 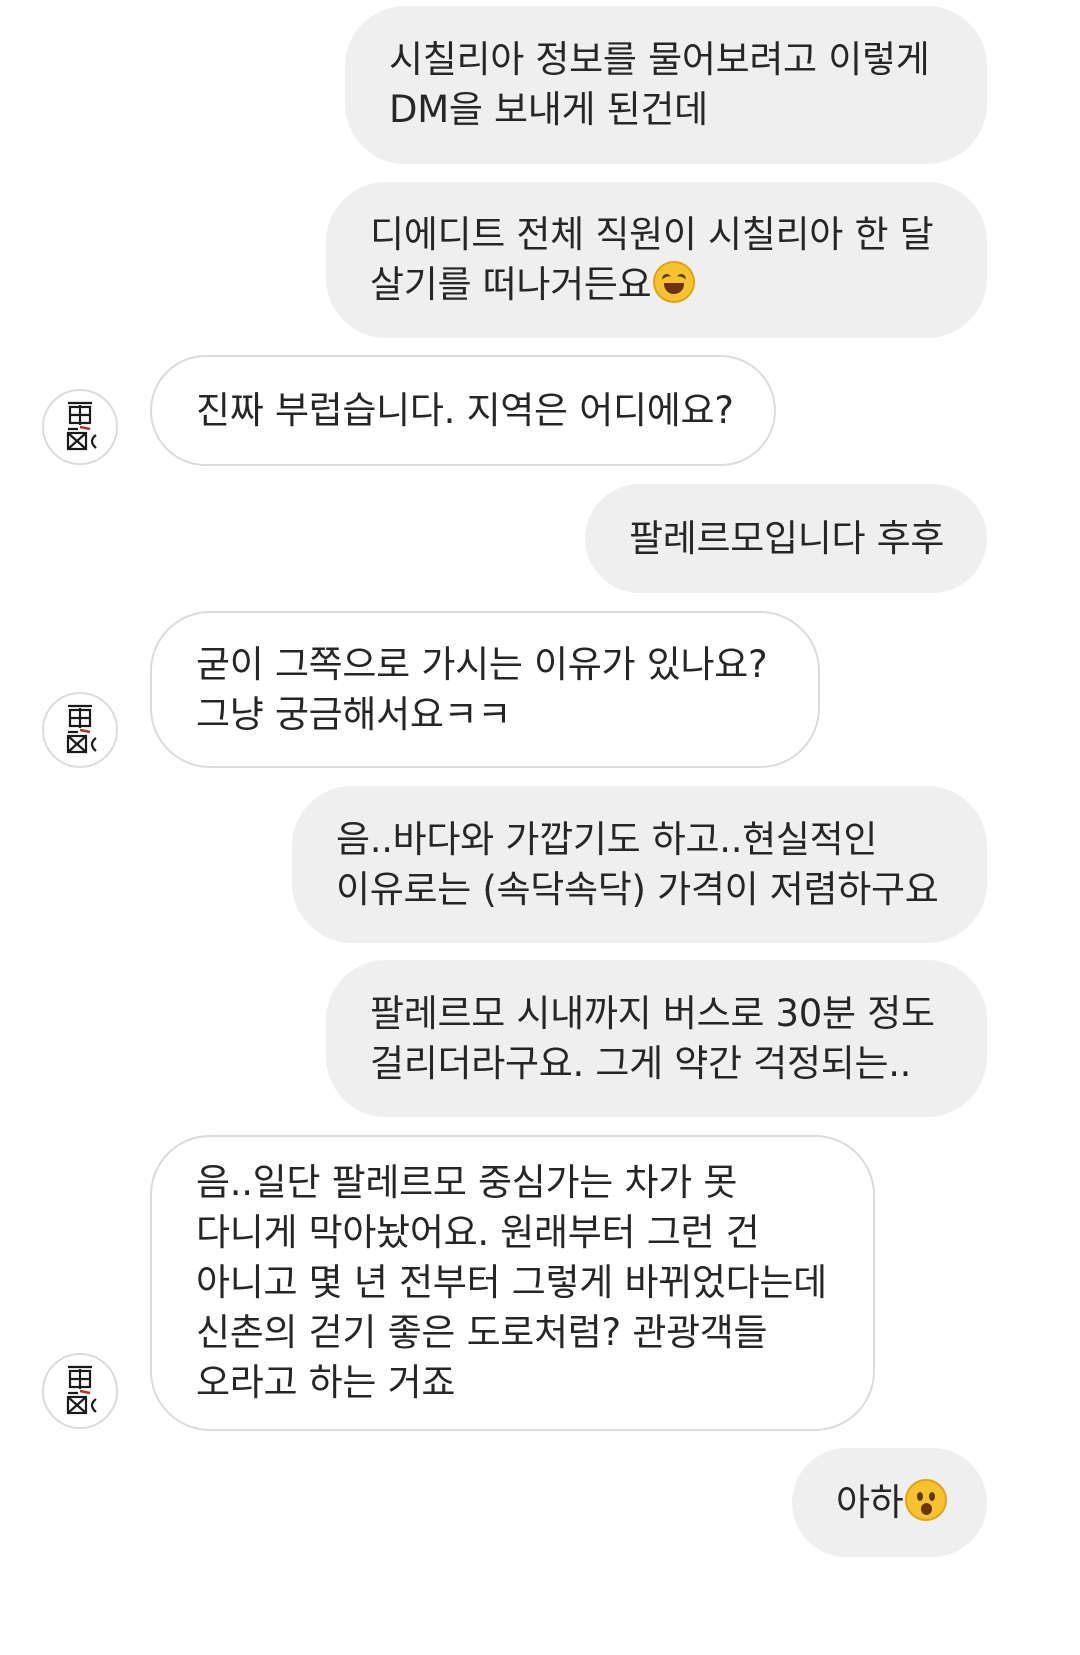 I want to click on message-text: 오라고 하는 거죠, so click(x=326, y=1382).